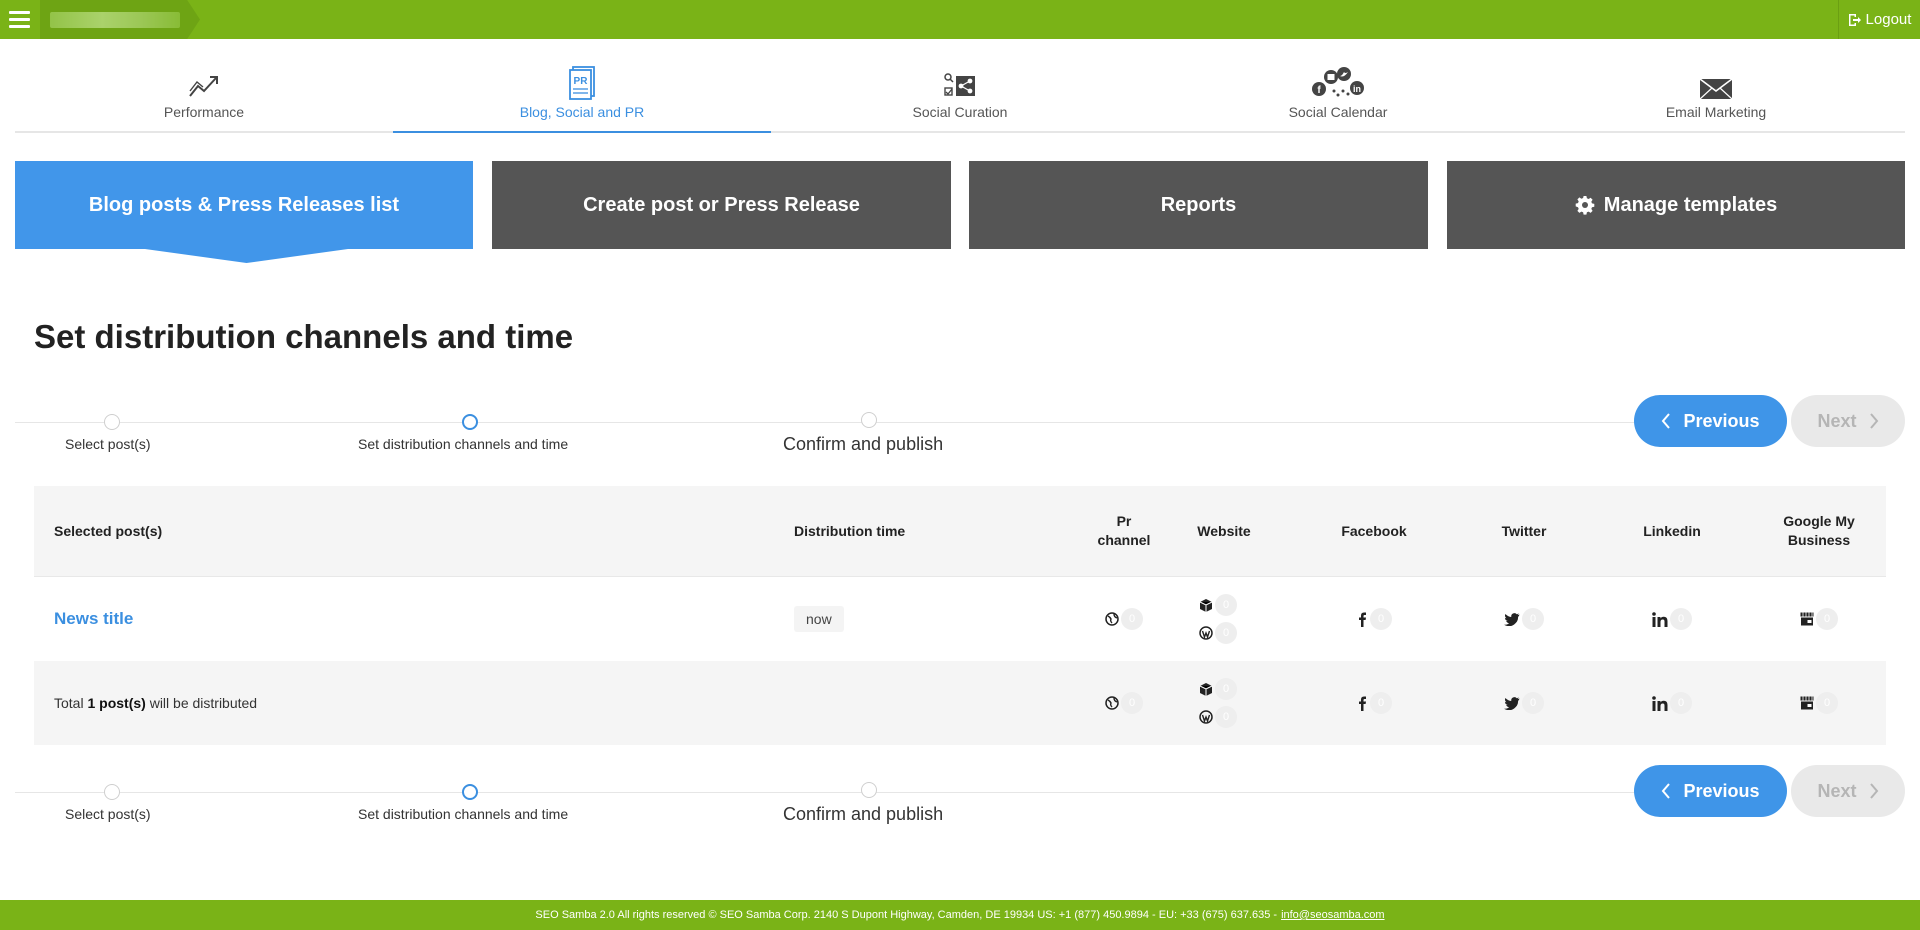 This screenshot has width=1920, height=930. What do you see at coordinates (1716, 89) in the screenshot?
I see `envelope-icon` at bounding box center [1716, 89].